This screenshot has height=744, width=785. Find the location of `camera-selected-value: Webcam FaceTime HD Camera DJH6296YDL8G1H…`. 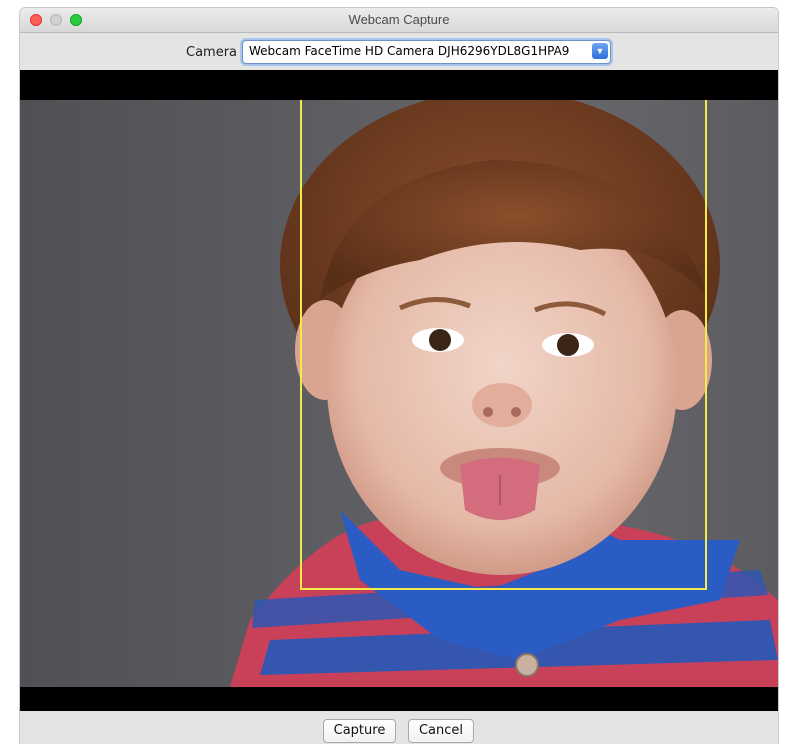

camera-selected-value: Webcam FaceTime HD Camera DJH6296YDL8G1H… is located at coordinates (409, 51).